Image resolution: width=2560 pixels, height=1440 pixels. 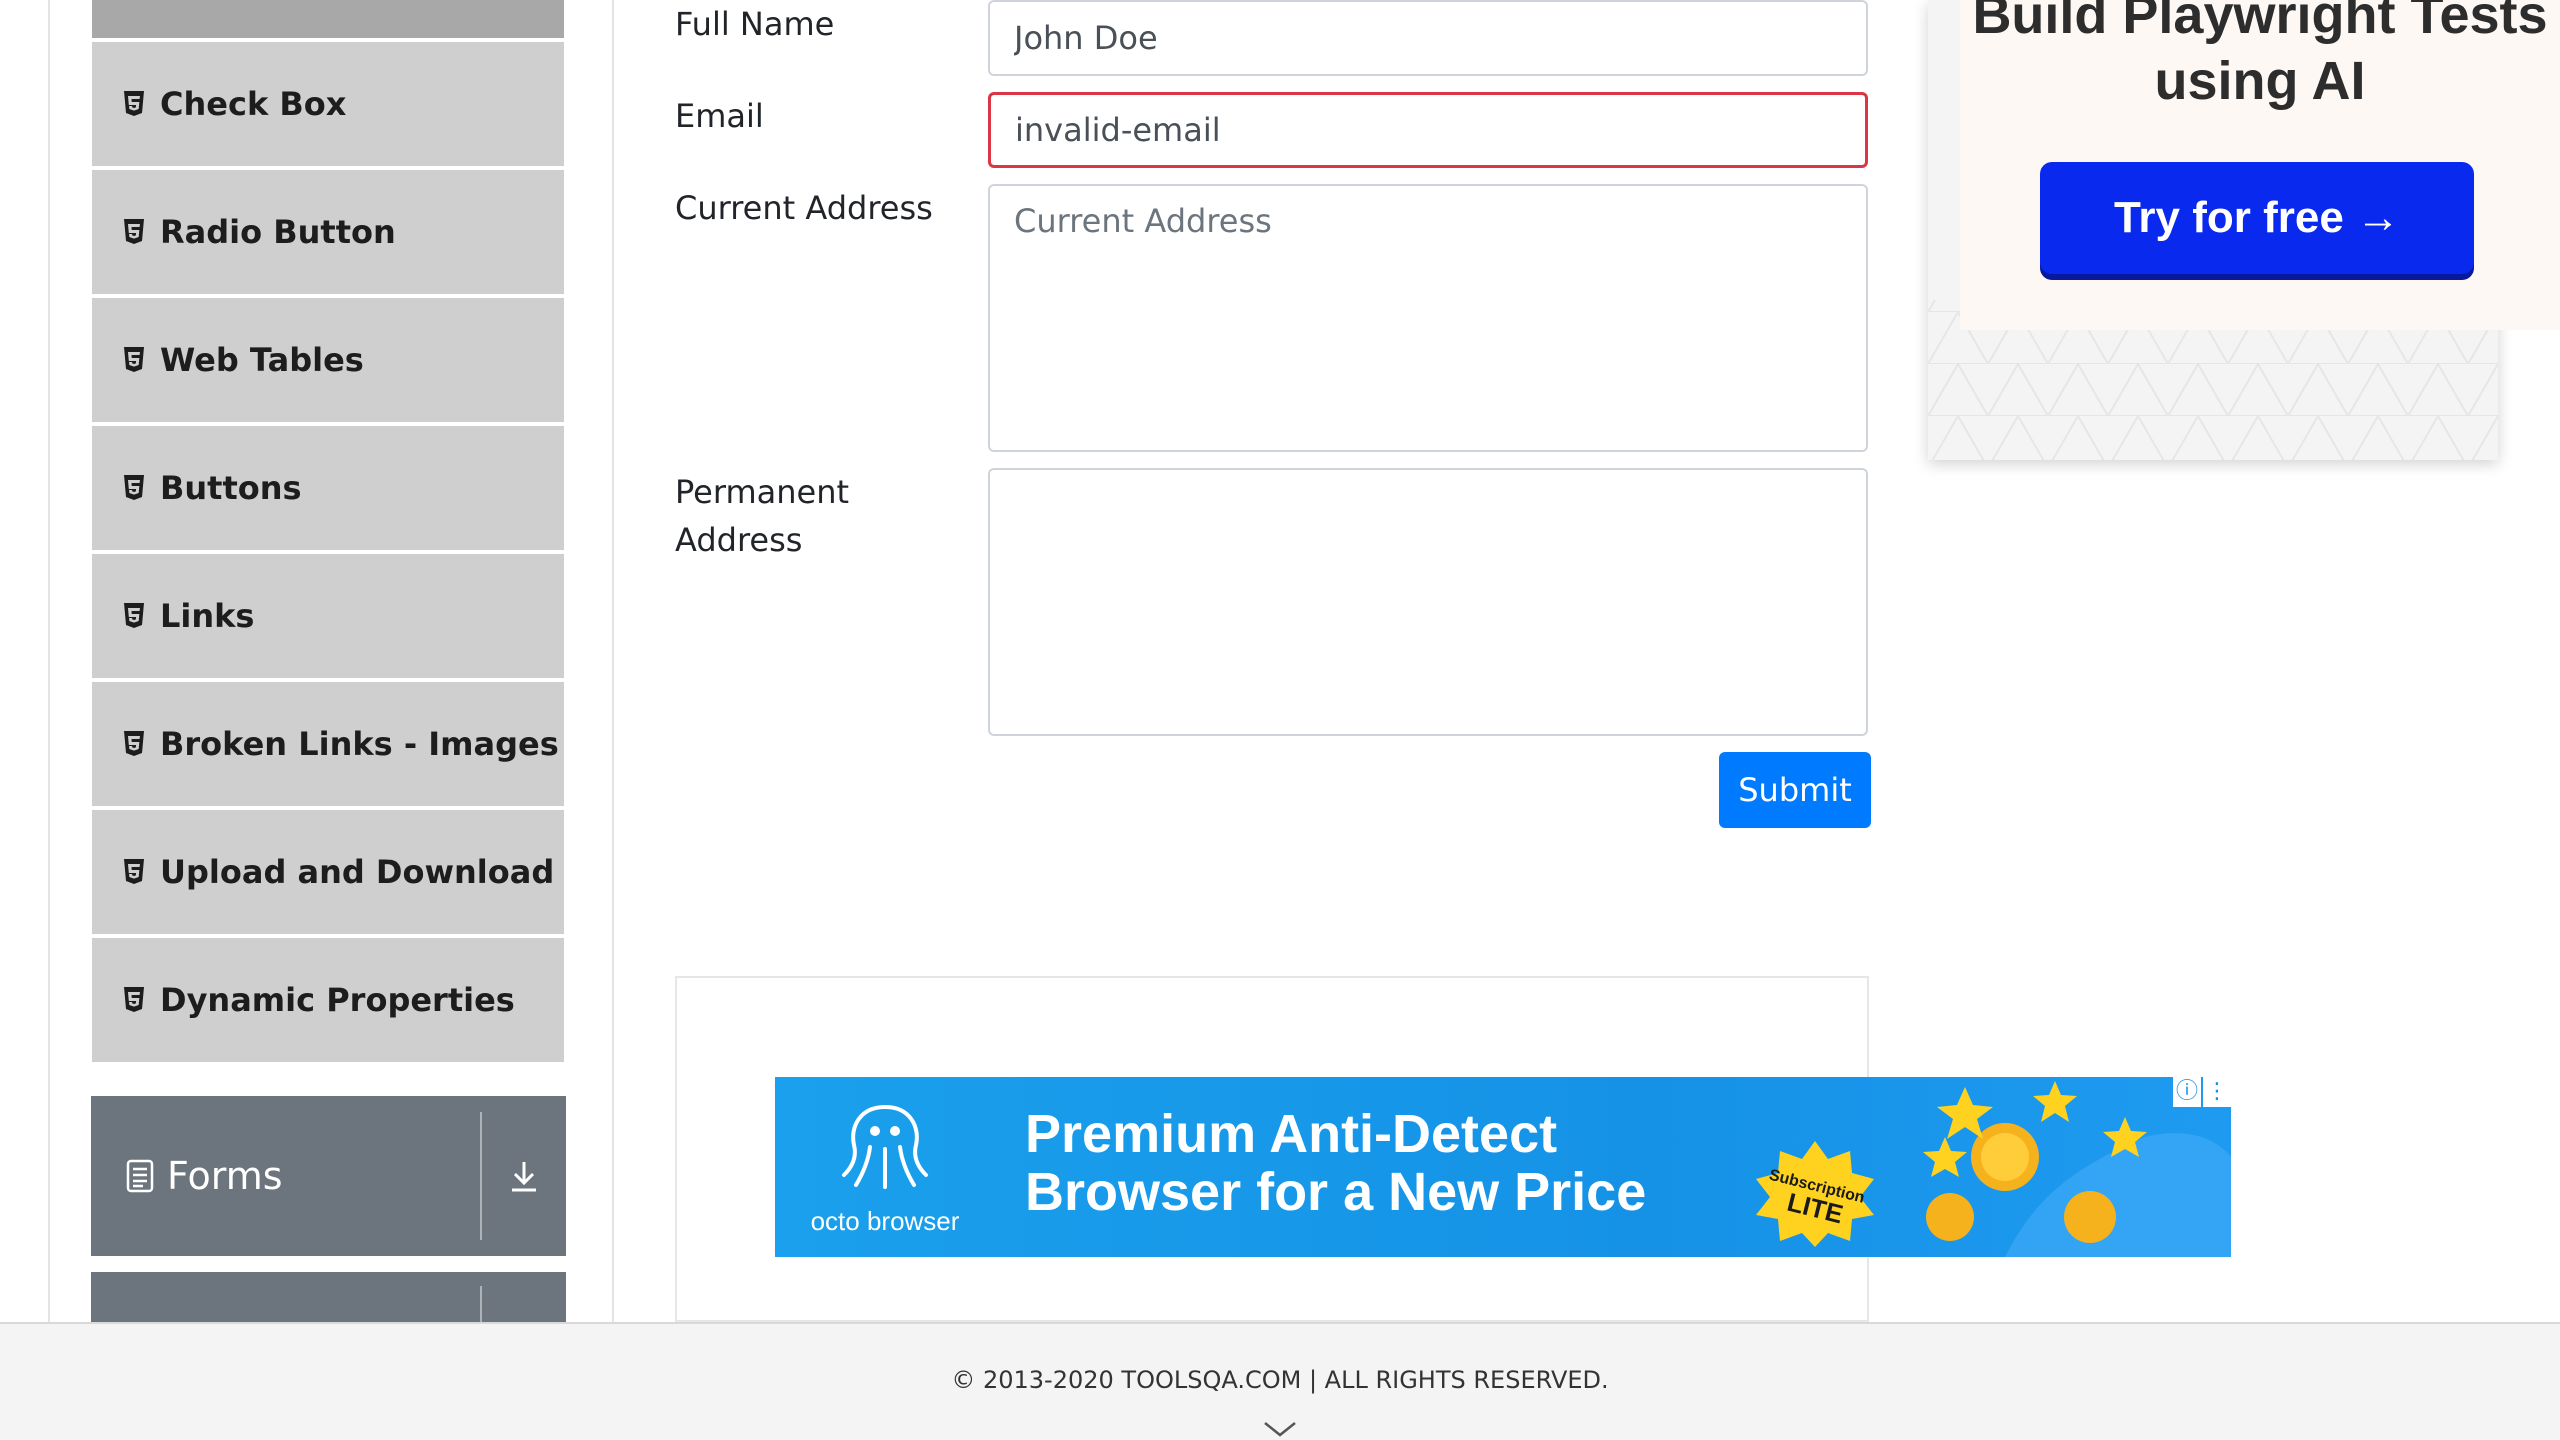 What do you see at coordinates (231, 488) in the screenshot?
I see `sidebar-item-label: Buttons` at bounding box center [231, 488].